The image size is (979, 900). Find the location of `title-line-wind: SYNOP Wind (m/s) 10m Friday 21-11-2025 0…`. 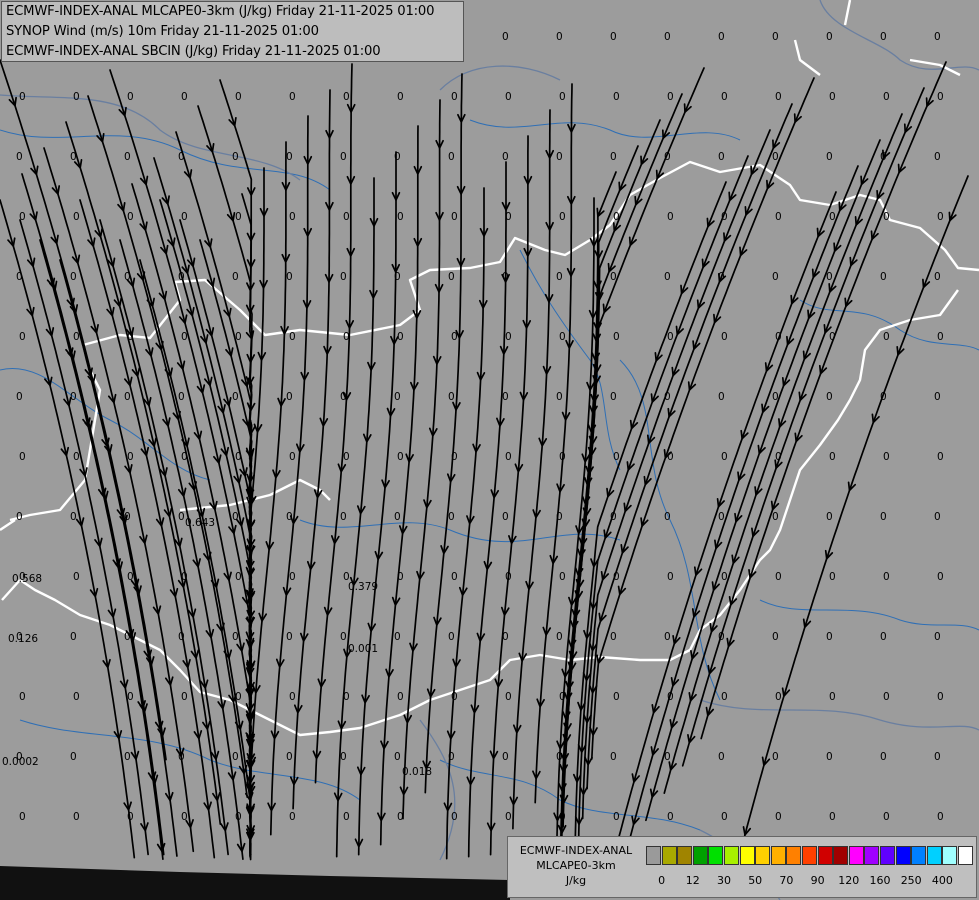

title-line-wind: SYNOP Wind (m/s) 10m Friday 21-11-2025 0… is located at coordinates (162, 31).